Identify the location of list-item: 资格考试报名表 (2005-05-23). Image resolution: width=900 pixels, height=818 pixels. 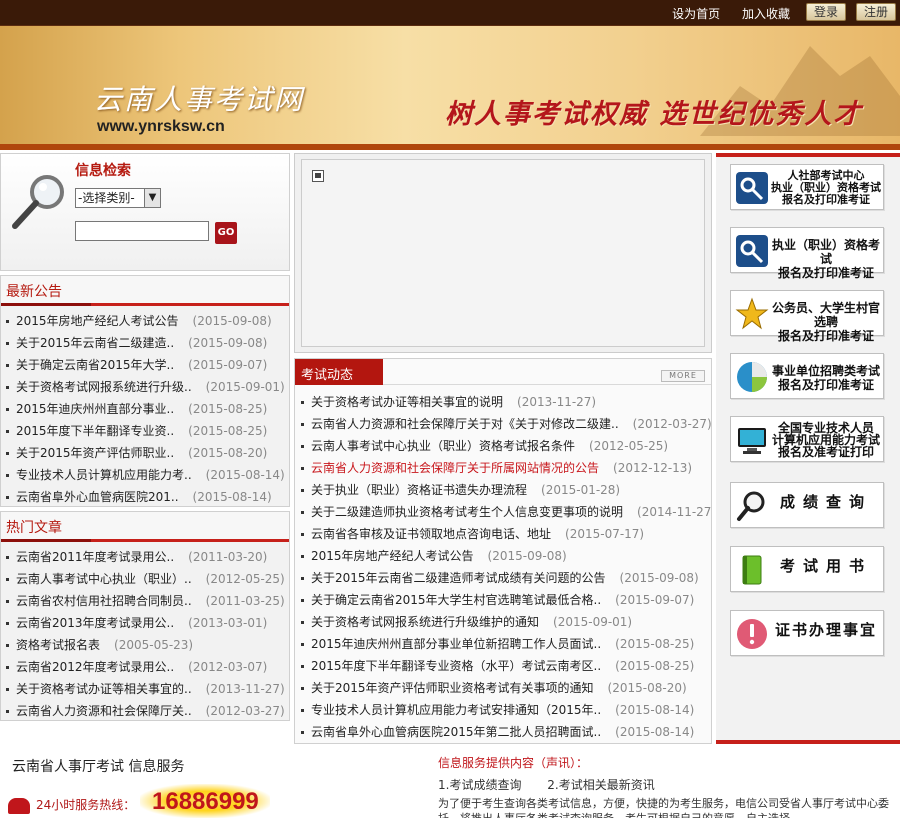
(147, 645).